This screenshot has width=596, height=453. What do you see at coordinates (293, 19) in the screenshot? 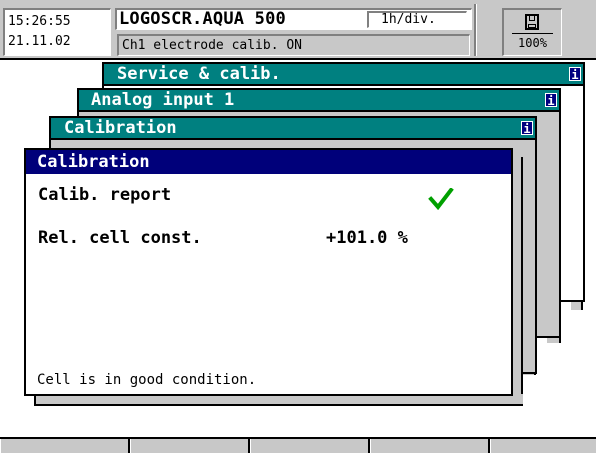
I see `instrument-header: LOGOSCR.AQUA 500 1h/div.` at bounding box center [293, 19].